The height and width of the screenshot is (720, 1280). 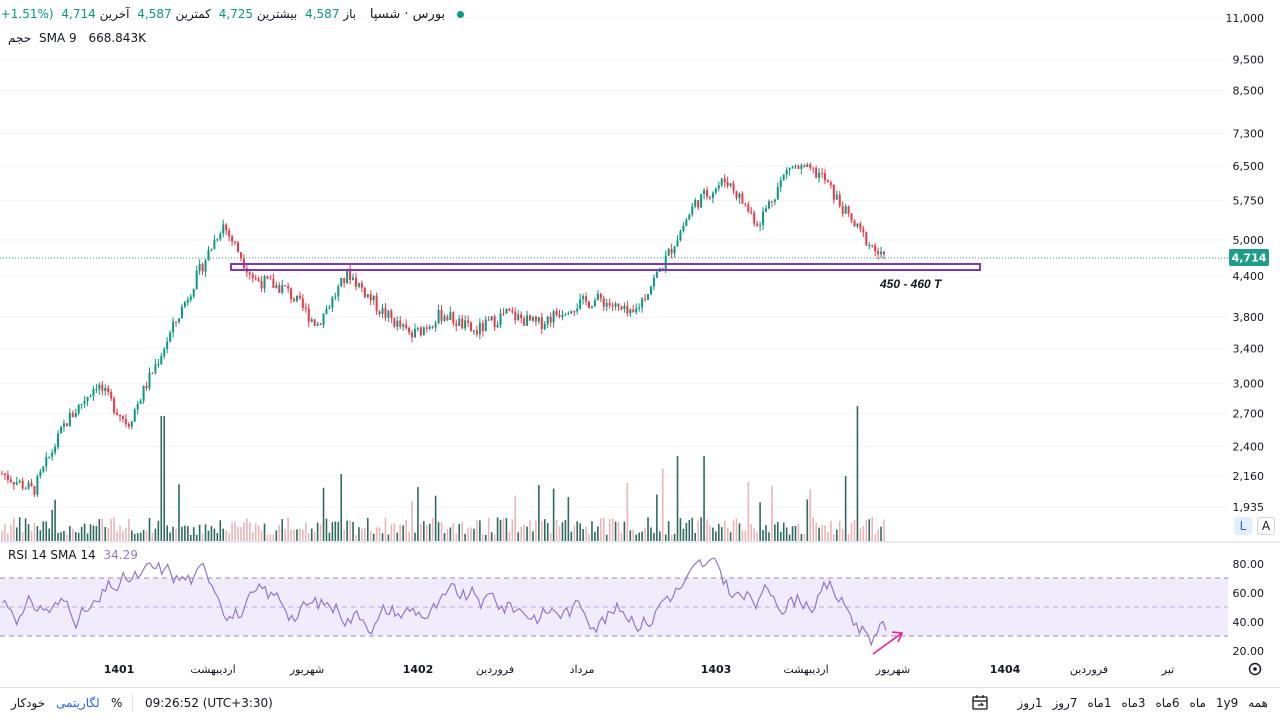 What do you see at coordinates (407, 14) in the screenshot?
I see `symbol-title: بورس · شسپا` at bounding box center [407, 14].